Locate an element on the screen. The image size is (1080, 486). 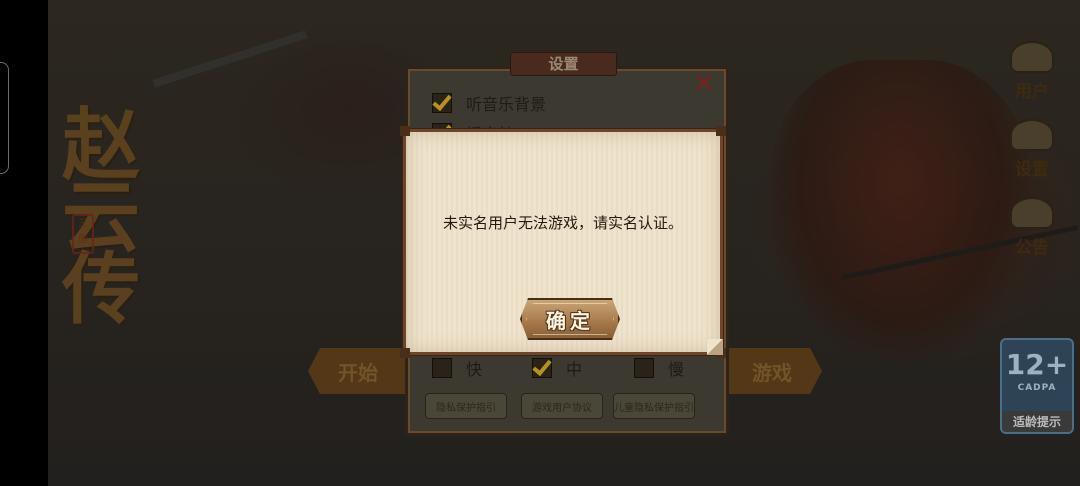
speed-fast: 快 is located at coordinates (457, 368).